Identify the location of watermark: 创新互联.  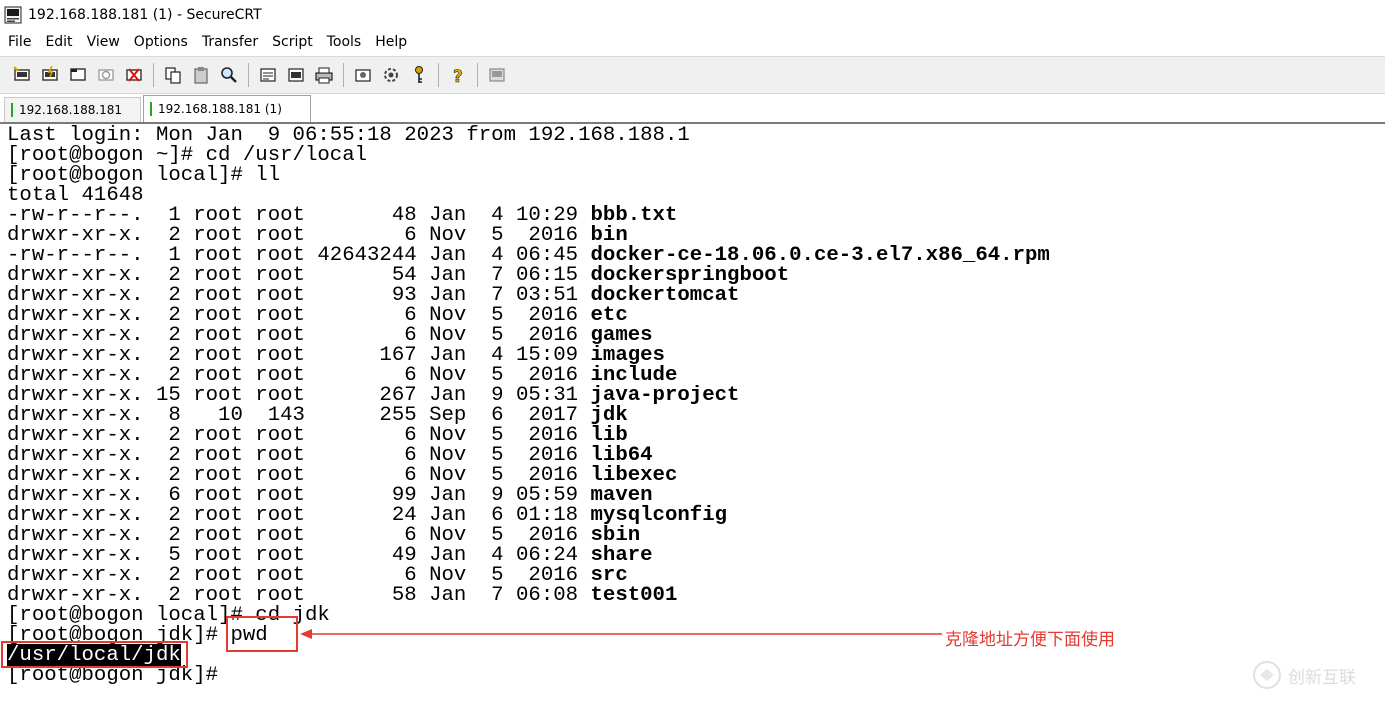
(1304, 675).